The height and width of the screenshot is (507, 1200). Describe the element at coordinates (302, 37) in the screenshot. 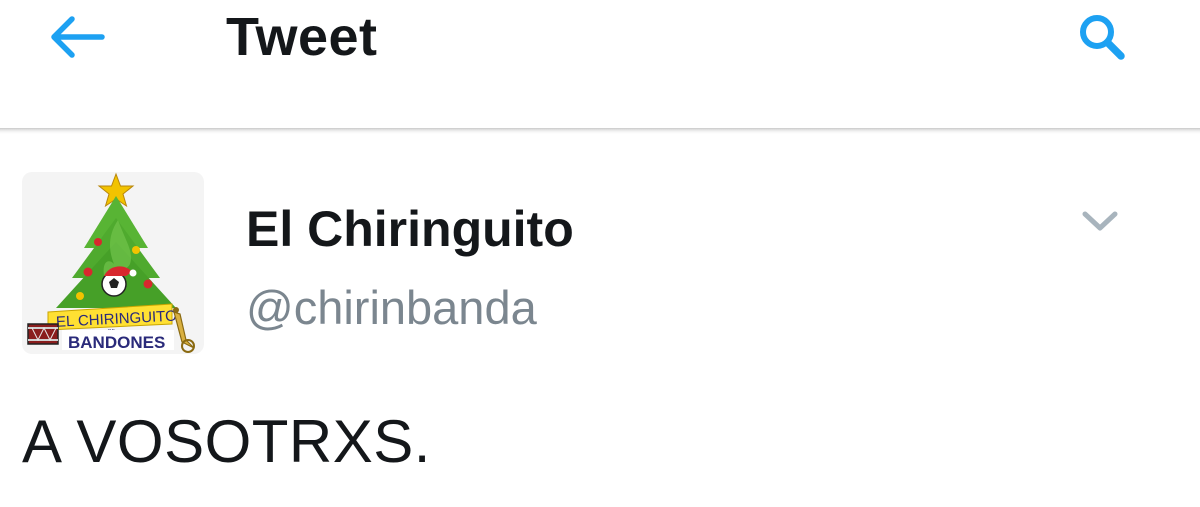

I see `page-title: Tweet` at that location.